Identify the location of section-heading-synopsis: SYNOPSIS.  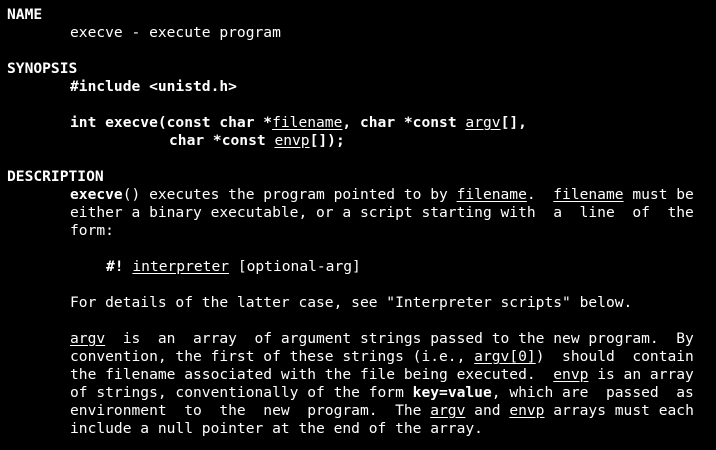
(42, 68).